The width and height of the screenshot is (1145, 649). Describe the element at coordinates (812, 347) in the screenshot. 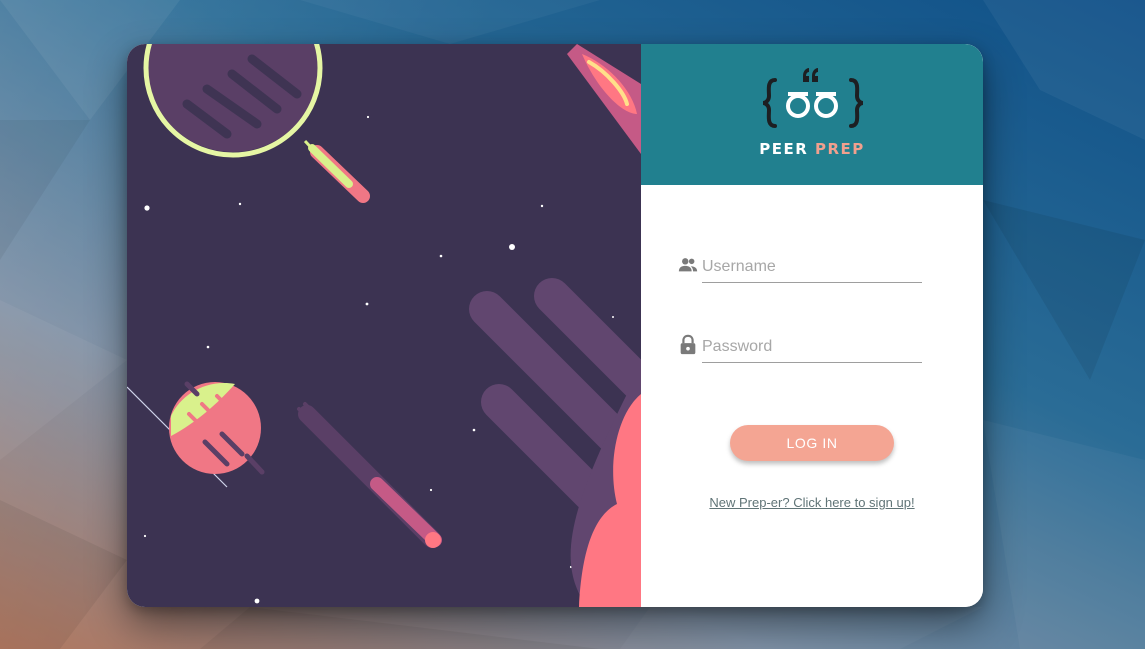

I see `password-input` at that location.